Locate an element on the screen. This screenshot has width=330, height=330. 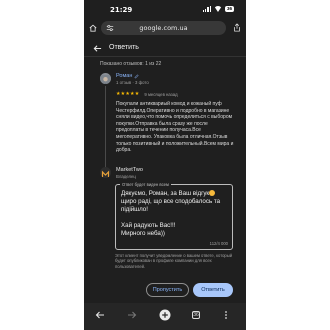
status-bar: 21:29 36 is located at coordinates (165, 10).